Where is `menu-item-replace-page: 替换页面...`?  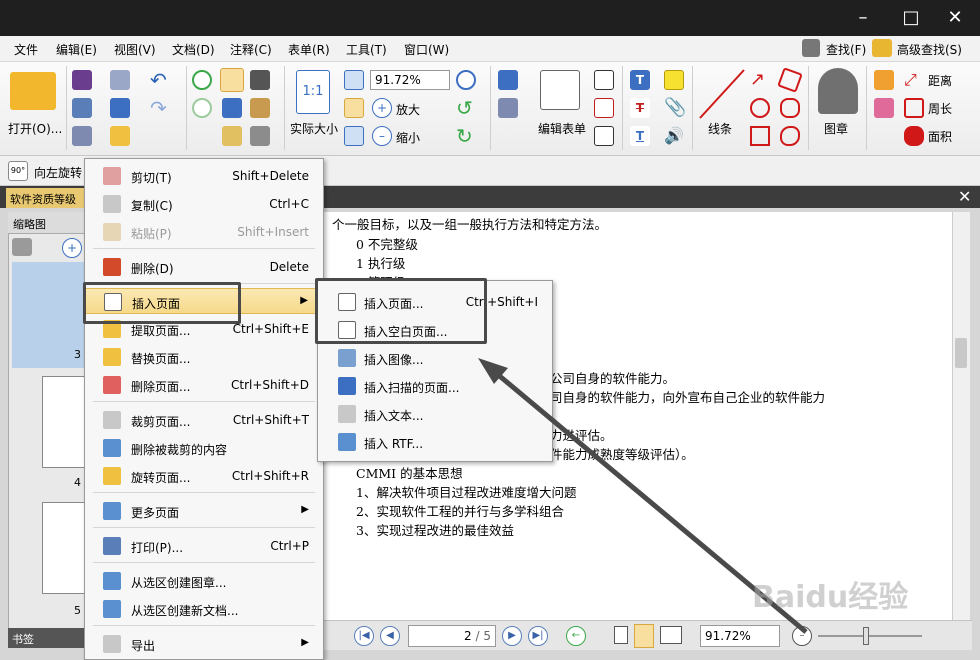
menu-item-replace-page: 替换页面... is located at coordinates (204, 357).